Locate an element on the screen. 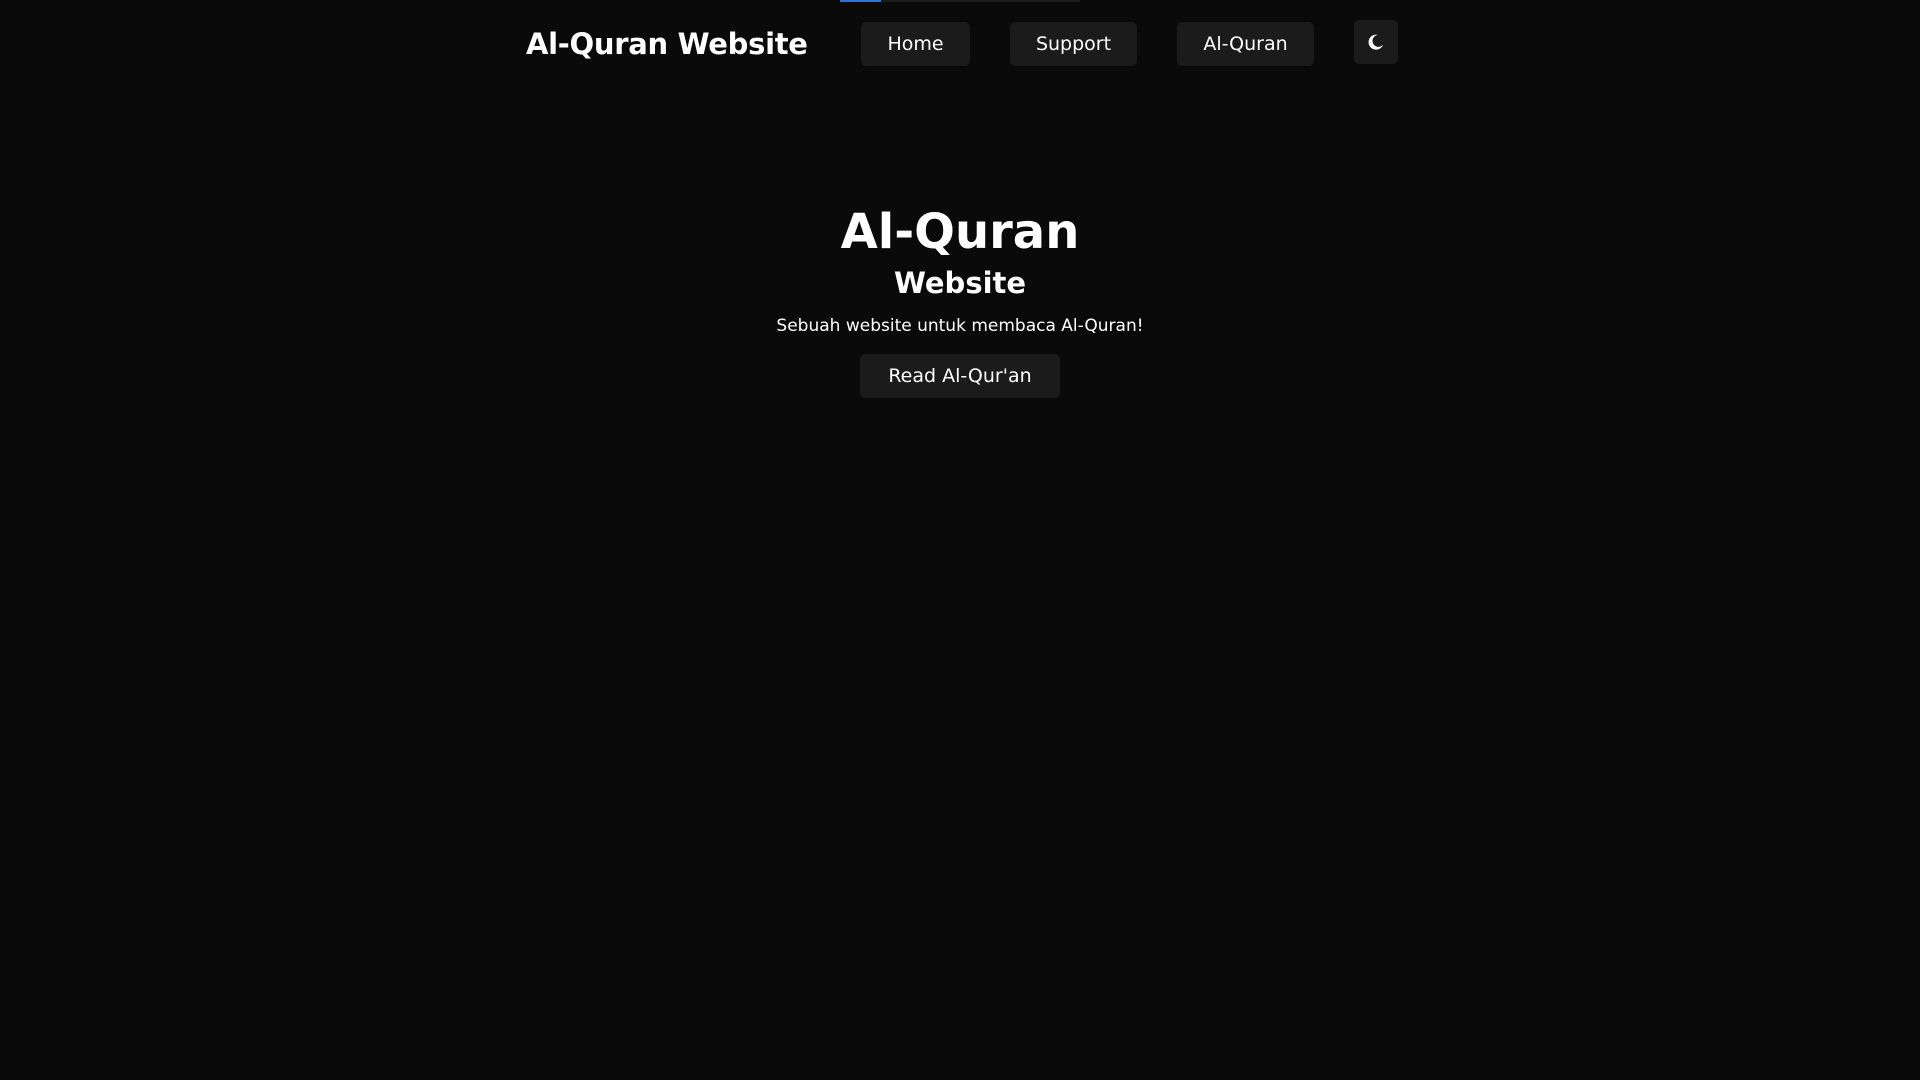 This screenshot has height=1080, width=1920. hero-description: Sebuah website untuk membaca Al-Quran! is located at coordinates (960, 326).